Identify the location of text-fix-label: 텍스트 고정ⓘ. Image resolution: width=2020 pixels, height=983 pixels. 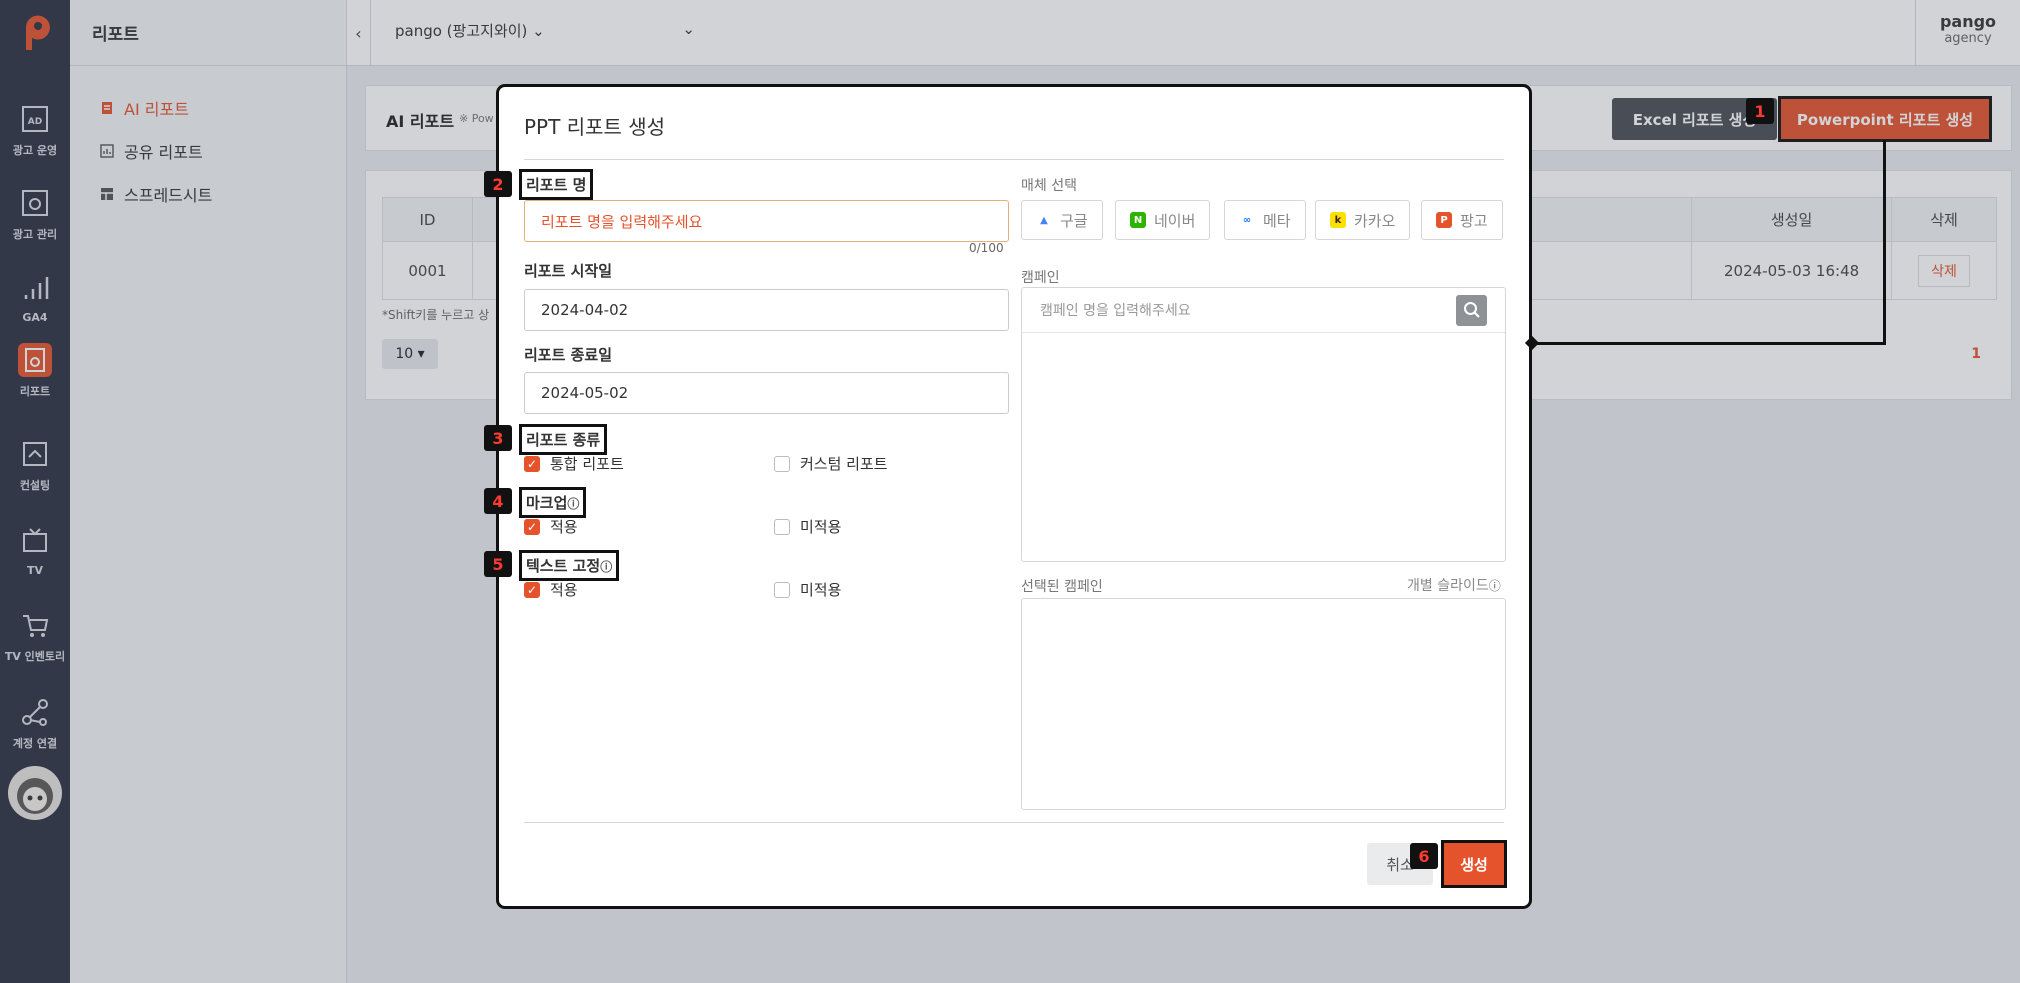
(569, 565).